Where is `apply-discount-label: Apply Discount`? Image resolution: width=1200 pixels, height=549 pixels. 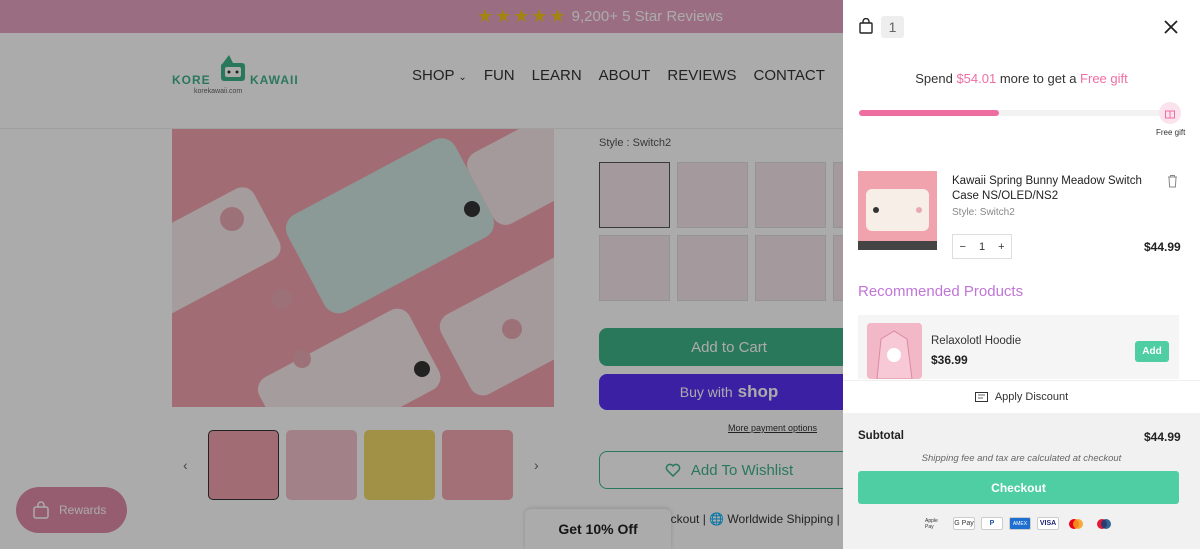 apply-discount-label: Apply Discount is located at coordinates (1031, 397).